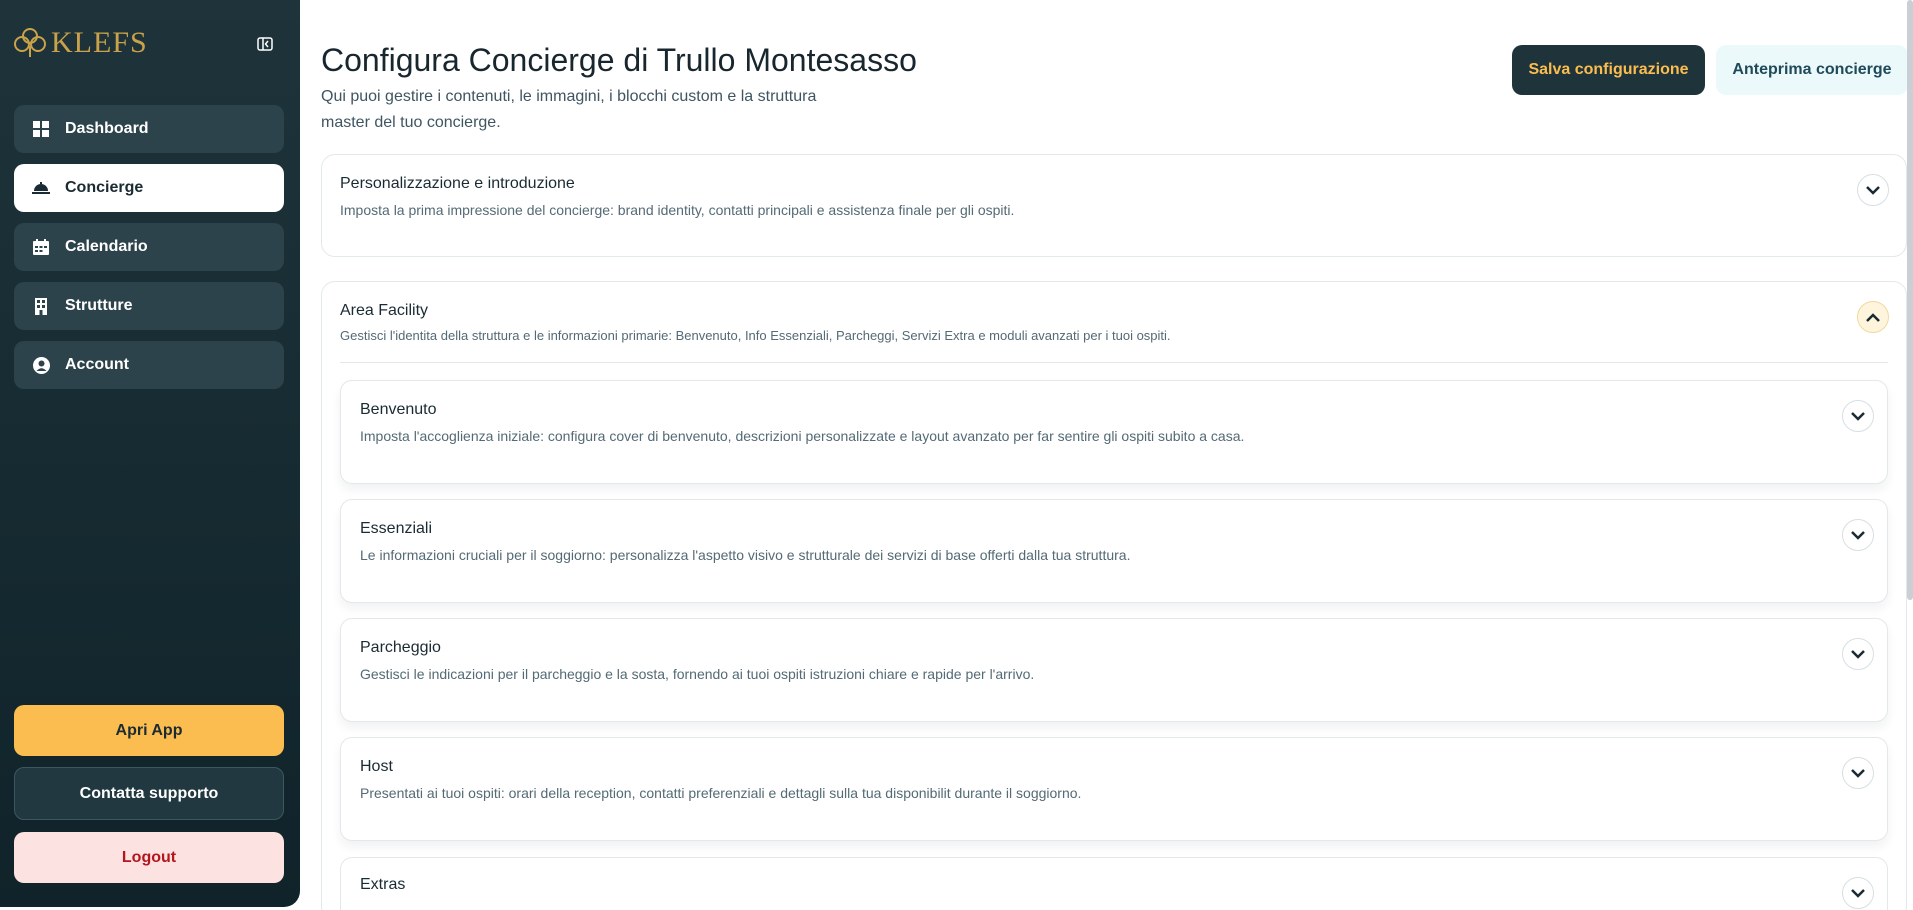 This screenshot has height=910, width=1913. What do you see at coordinates (383, 884) in the screenshot?
I see `subsection-title: Extras` at bounding box center [383, 884].